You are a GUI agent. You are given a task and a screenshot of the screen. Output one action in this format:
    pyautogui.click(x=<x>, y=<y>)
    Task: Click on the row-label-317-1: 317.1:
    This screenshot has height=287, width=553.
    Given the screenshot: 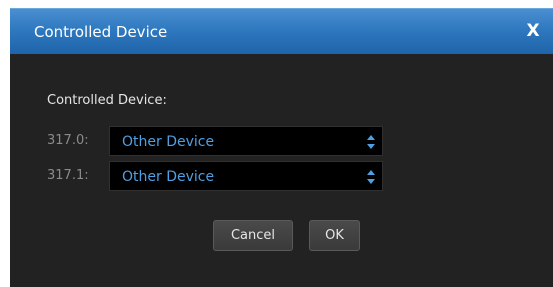 What is the action you would take?
    pyautogui.click(x=68, y=175)
    